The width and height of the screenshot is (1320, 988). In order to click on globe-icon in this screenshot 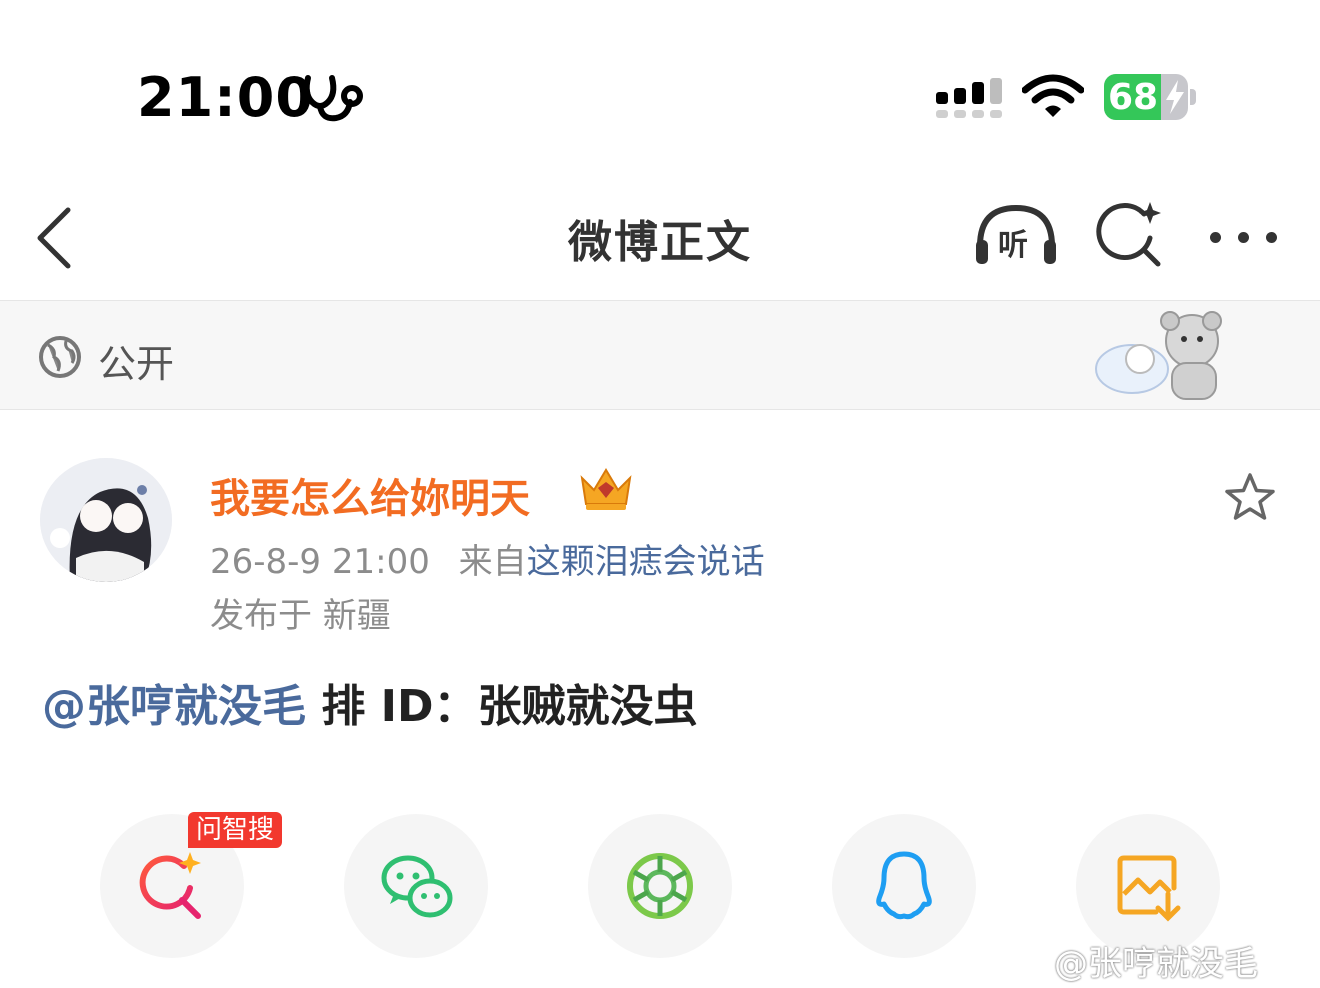, I will do `click(60, 357)`.